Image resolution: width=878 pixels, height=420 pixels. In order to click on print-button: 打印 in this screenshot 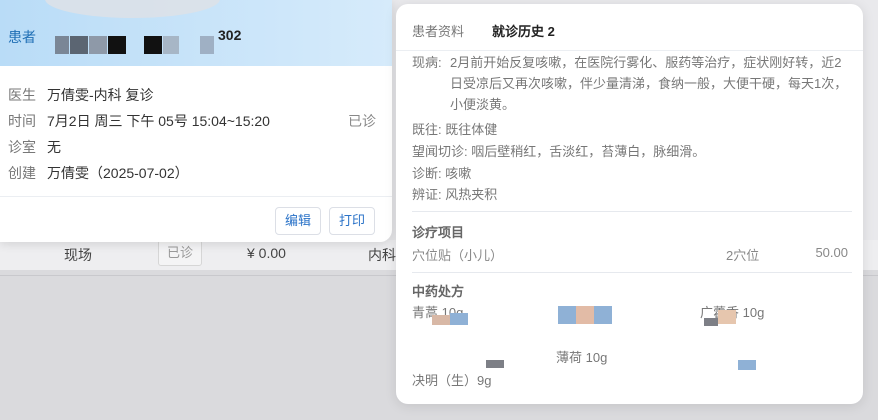, I will do `click(352, 221)`.